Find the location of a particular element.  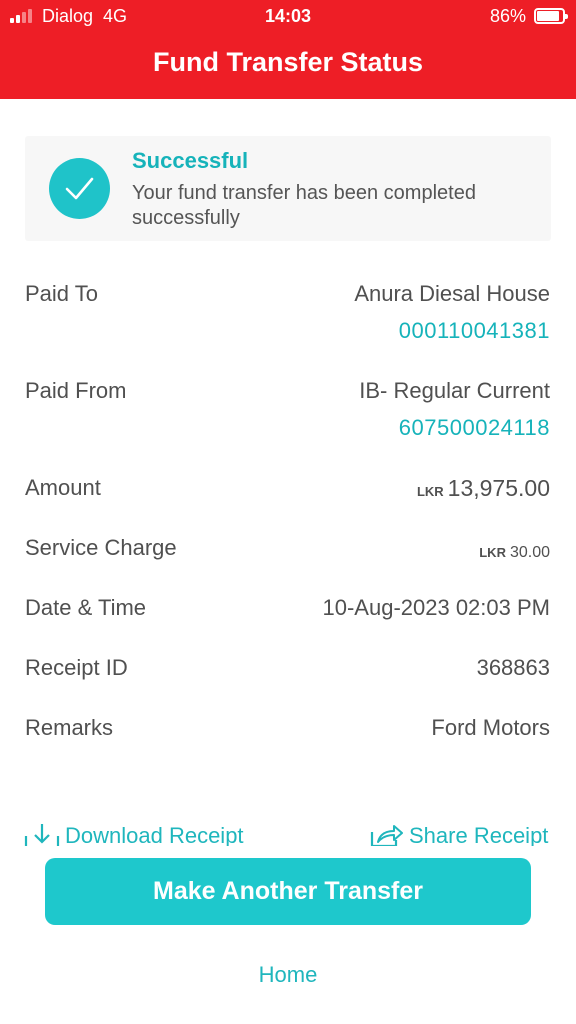

amount-label: Amount is located at coordinates (63, 487).